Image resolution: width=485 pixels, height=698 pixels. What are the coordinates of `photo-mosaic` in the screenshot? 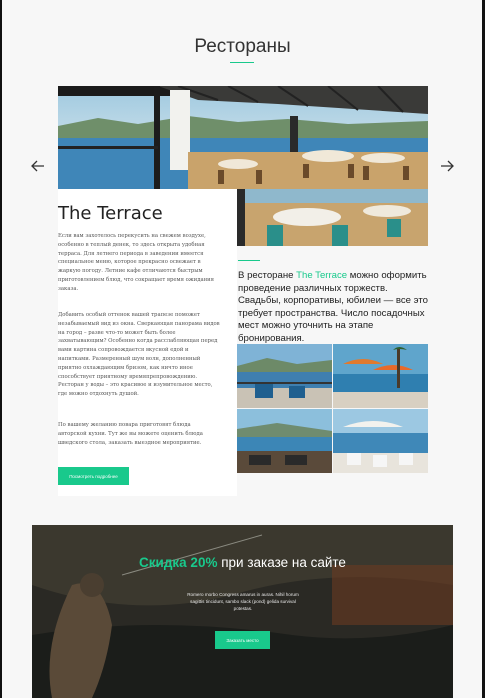 It's located at (332, 408).